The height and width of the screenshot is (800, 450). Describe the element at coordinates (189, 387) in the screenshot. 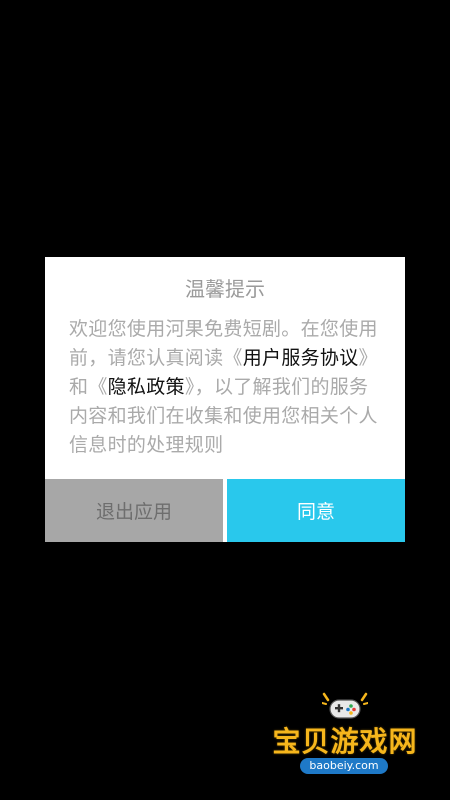

I see `bracket-close-privacy: 》` at that location.